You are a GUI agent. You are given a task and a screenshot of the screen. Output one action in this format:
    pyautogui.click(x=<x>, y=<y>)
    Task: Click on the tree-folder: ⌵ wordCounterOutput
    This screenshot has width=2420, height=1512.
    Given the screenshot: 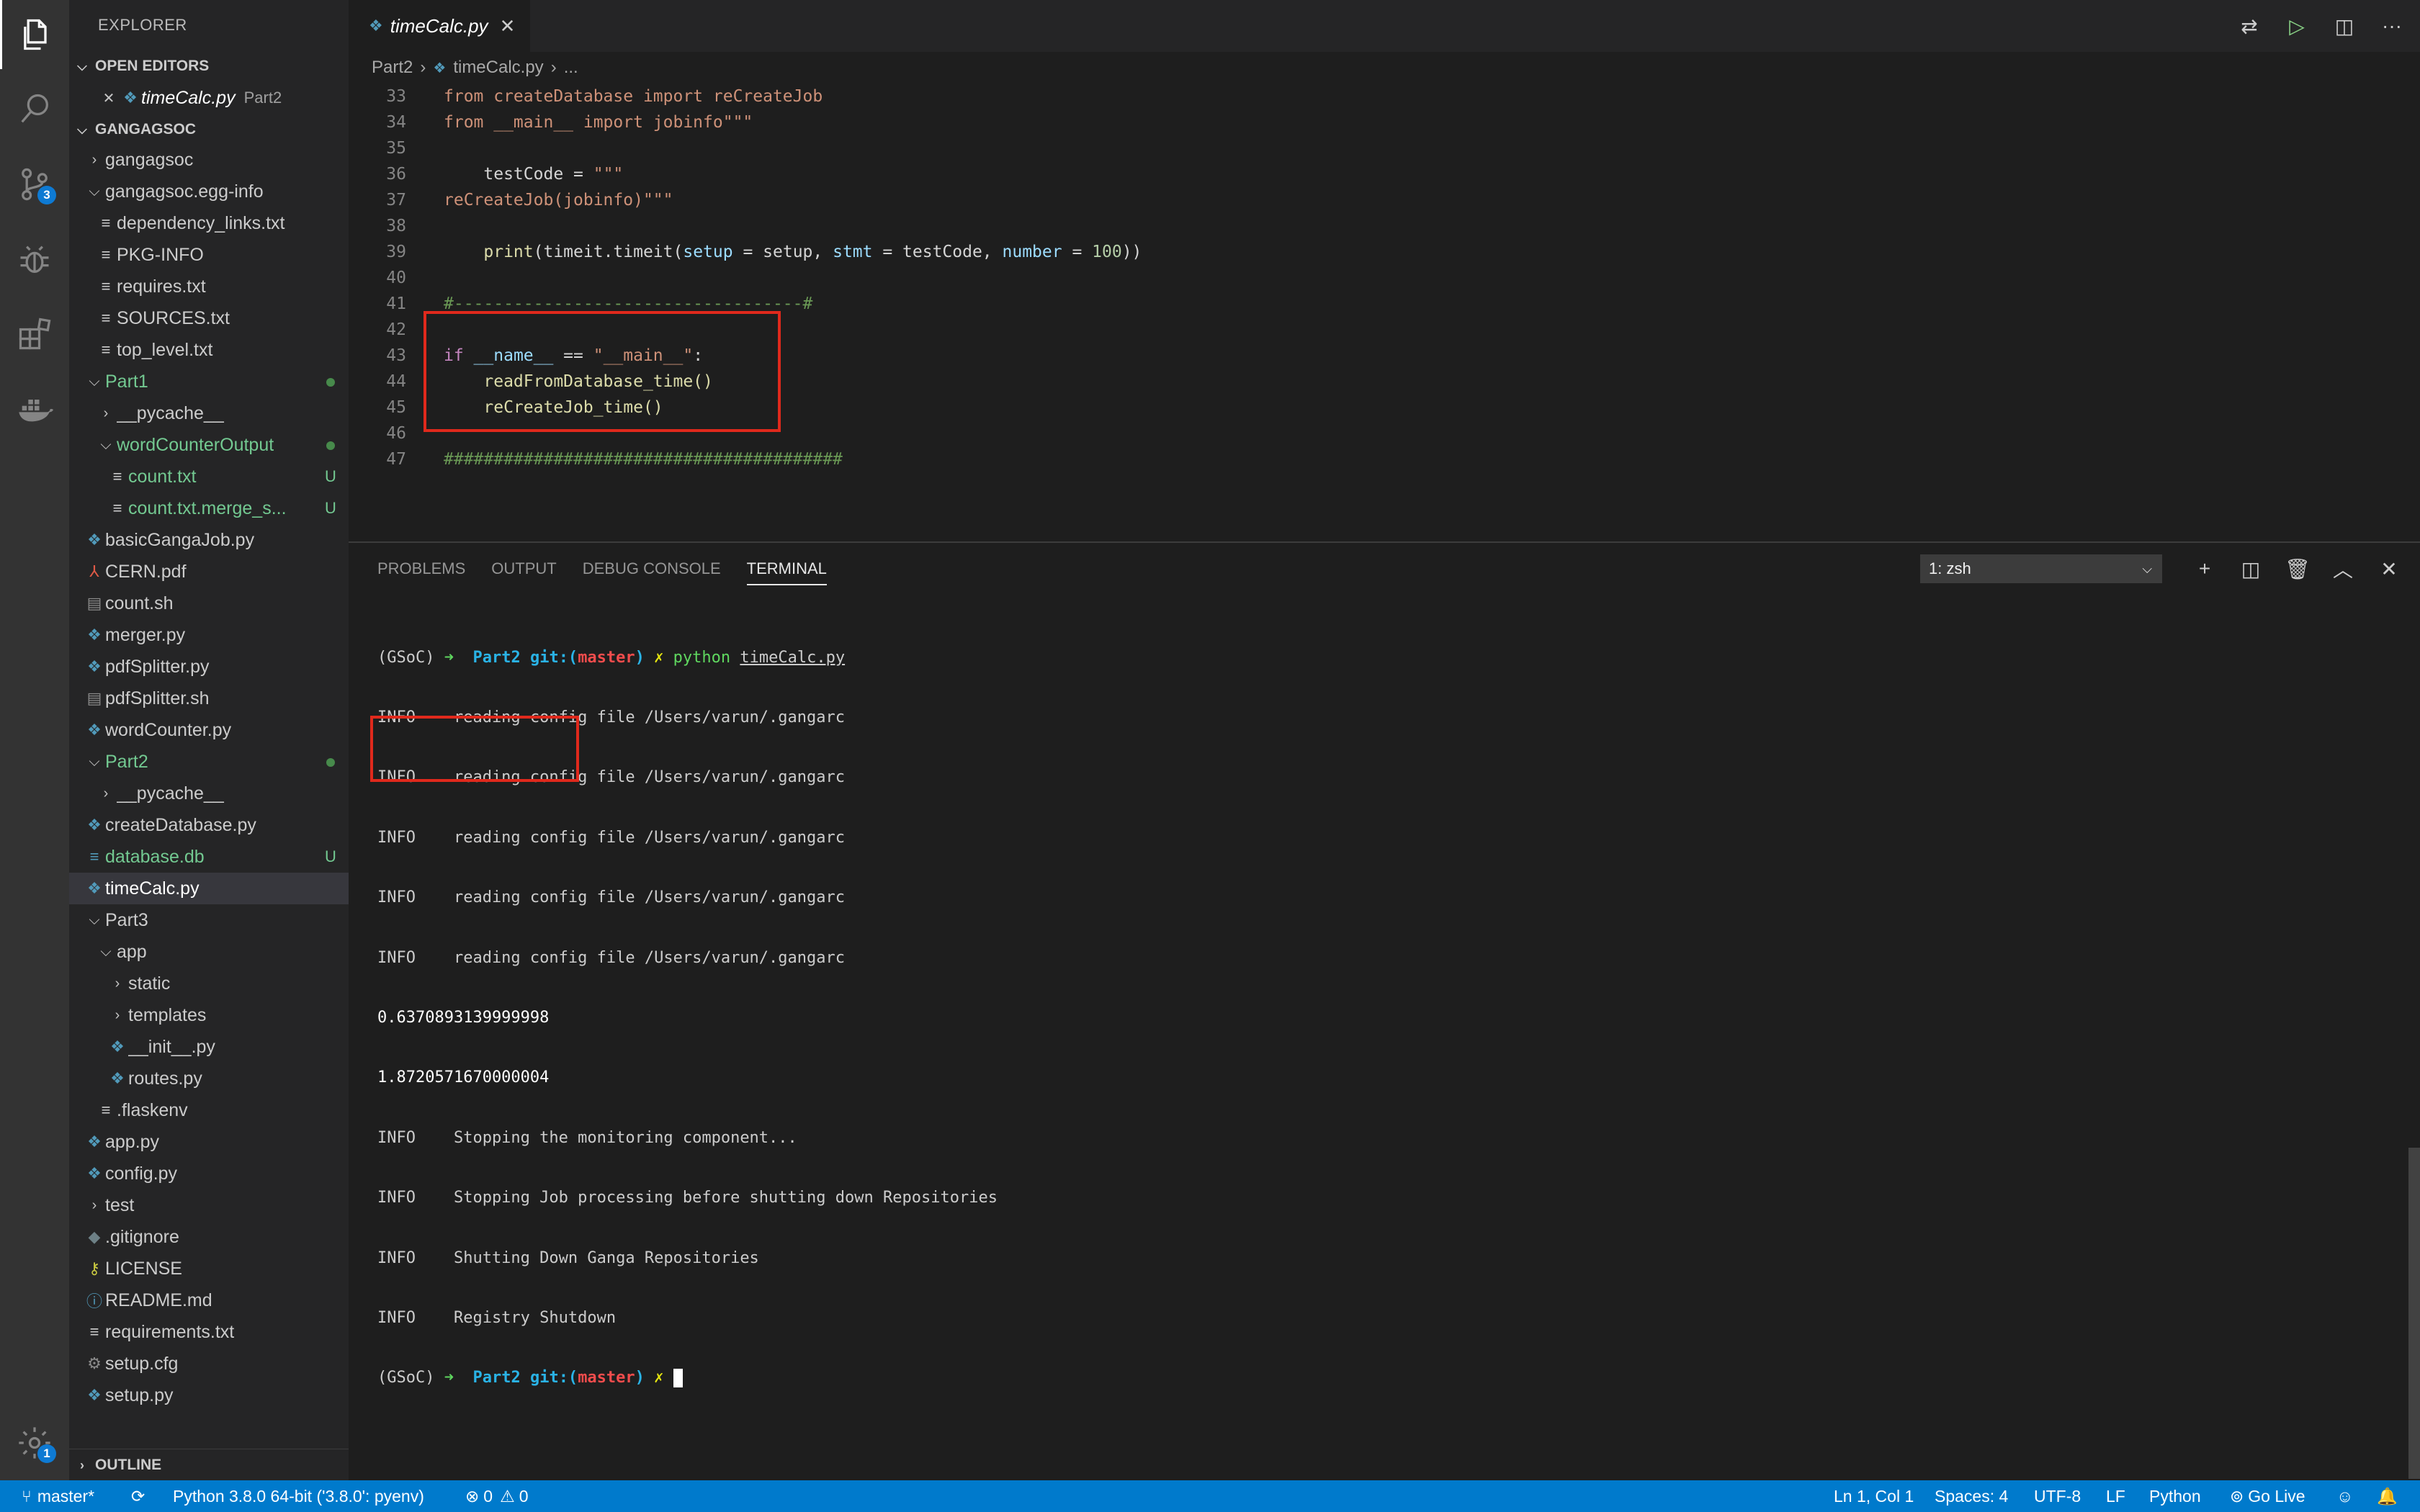 What is the action you would take?
    pyautogui.click(x=209, y=445)
    